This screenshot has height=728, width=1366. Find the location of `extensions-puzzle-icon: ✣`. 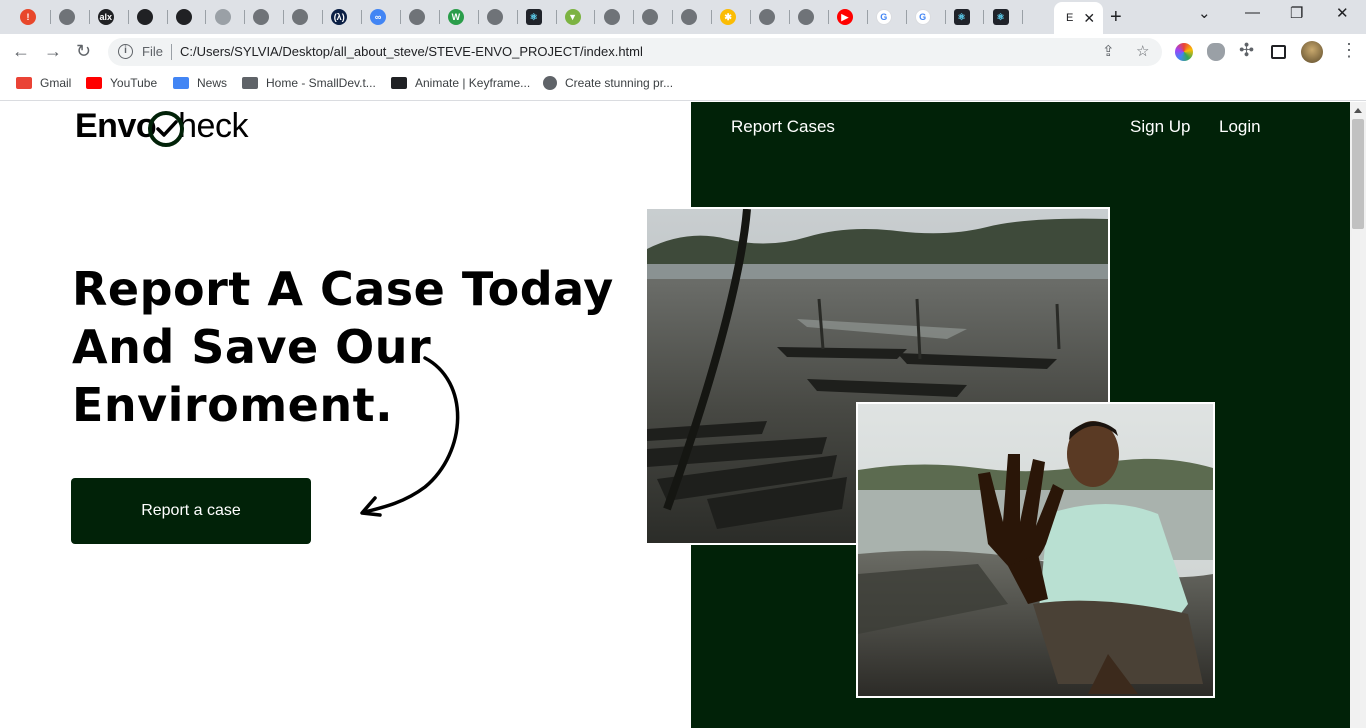

extensions-puzzle-icon: ✣ is located at coordinates (1246, 50).